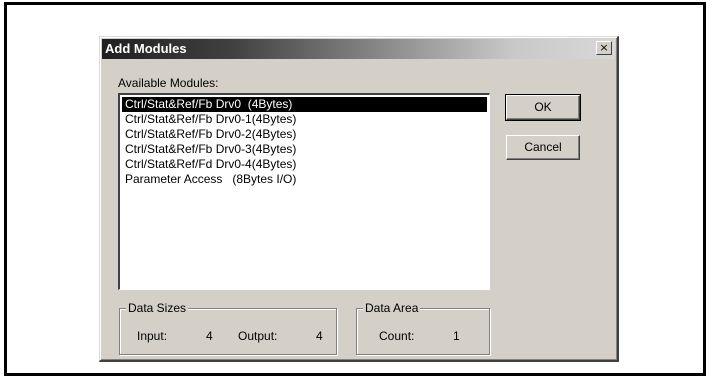  Describe the element at coordinates (304, 134) in the screenshot. I see `list-item: Ctrl/Stat&Ref/Fb Drv0-2(4Bytes)` at that location.